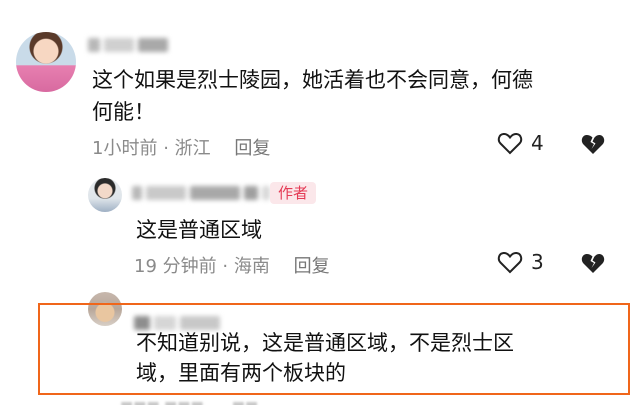 Image resolution: width=640 pixels, height=405 pixels. Describe the element at coordinates (189, 400) in the screenshot. I see `next-comment-meta-faded: ■■■ ■■■ ■■` at that location.